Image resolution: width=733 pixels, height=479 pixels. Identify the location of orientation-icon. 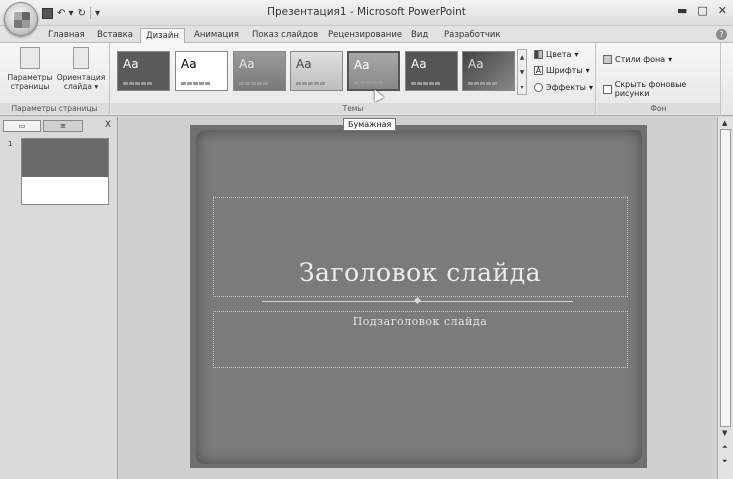
(81, 58).